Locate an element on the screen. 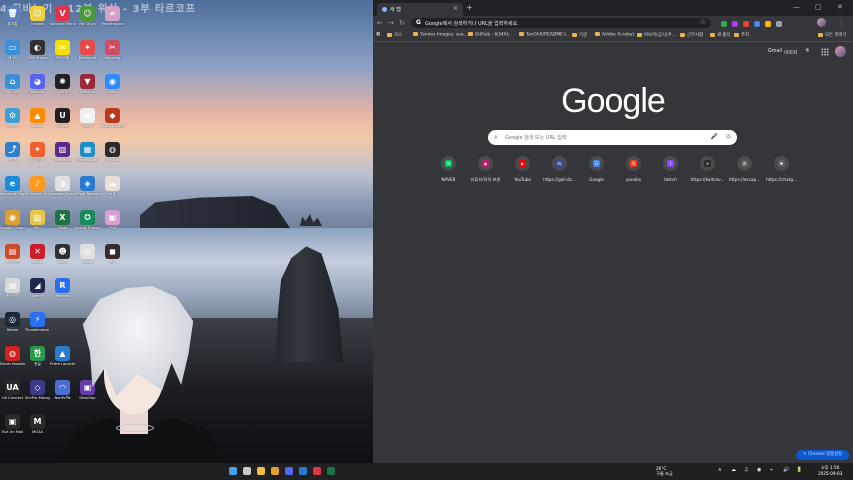 The width and height of the screenshot is (853, 480). taskbar-explorer-icon is located at coordinates (261, 471).